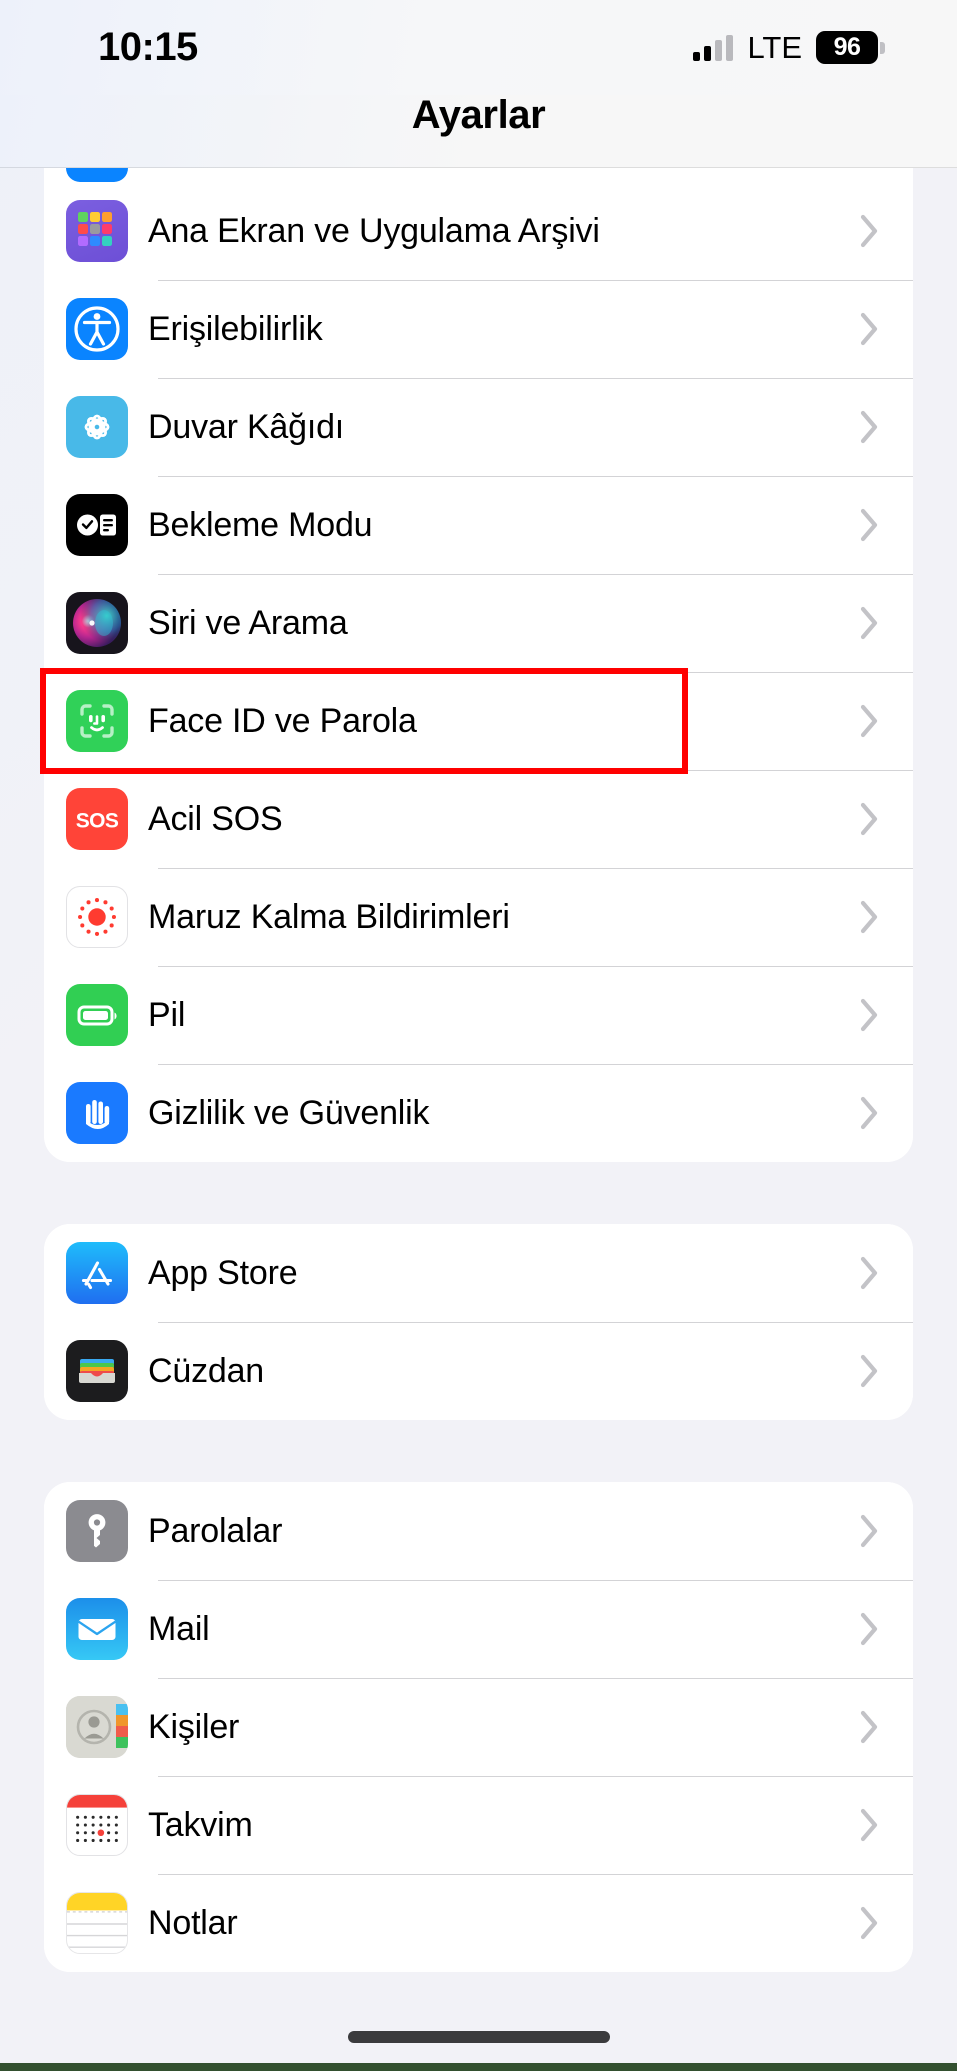 The image size is (957, 2071). I want to click on exposure-notifications-icon, so click(97, 917).